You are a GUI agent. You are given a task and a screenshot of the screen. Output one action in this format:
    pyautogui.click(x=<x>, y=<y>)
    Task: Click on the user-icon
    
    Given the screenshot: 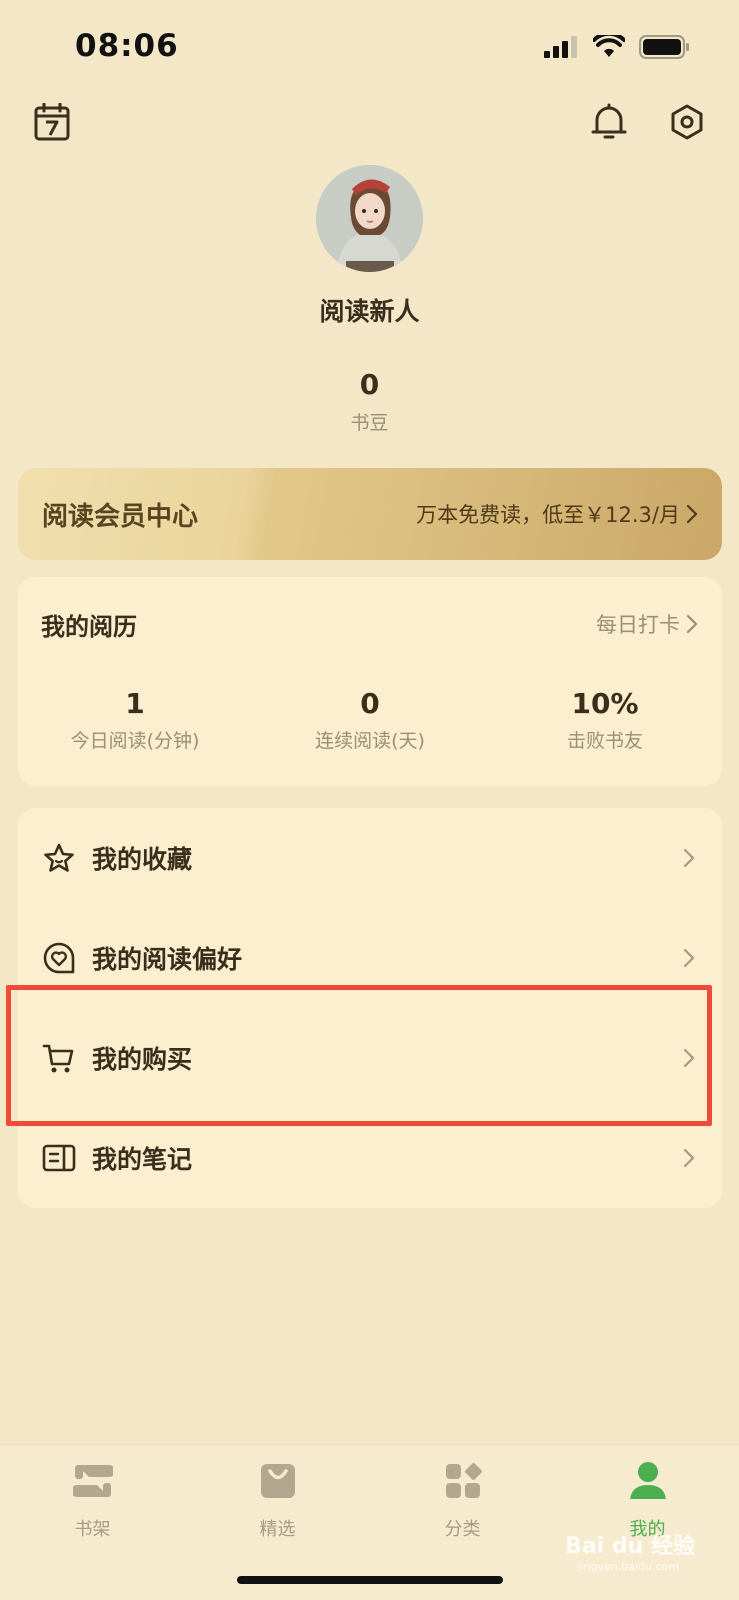 What is the action you would take?
    pyautogui.click(x=648, y=1481)
    